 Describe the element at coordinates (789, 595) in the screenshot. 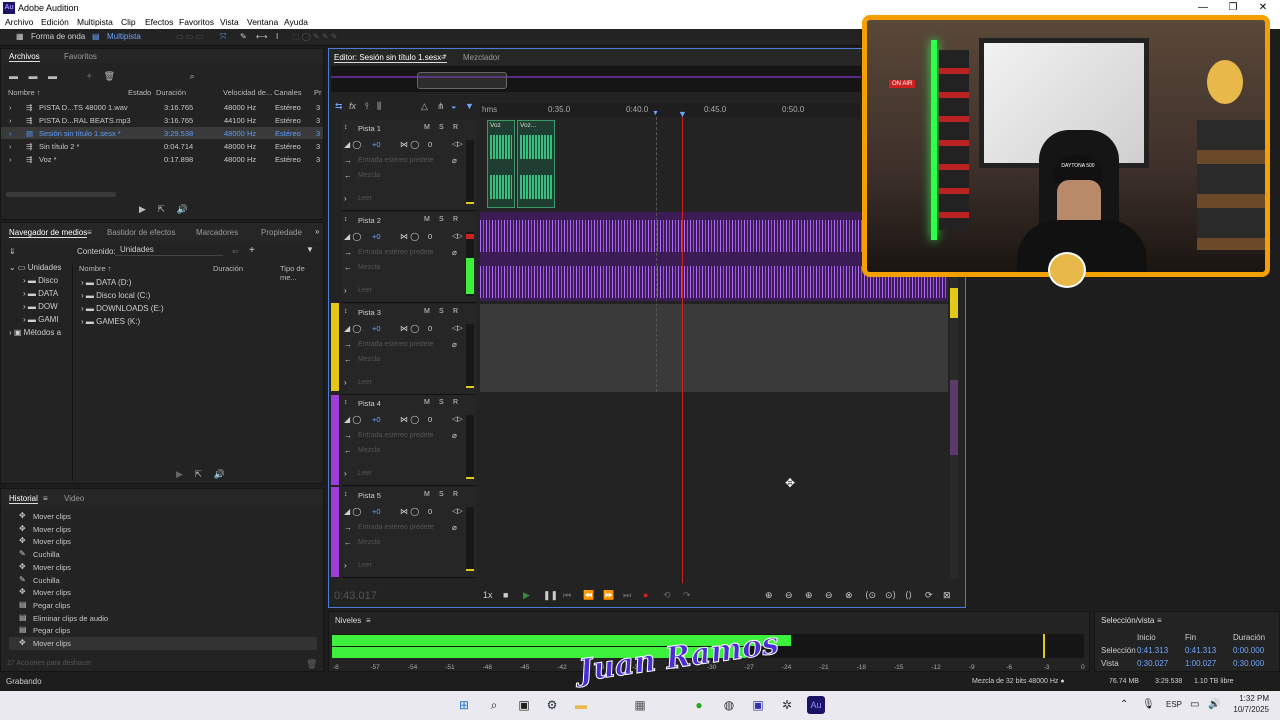

I see `zoom-out-amp-icon: ⊖` at that location.